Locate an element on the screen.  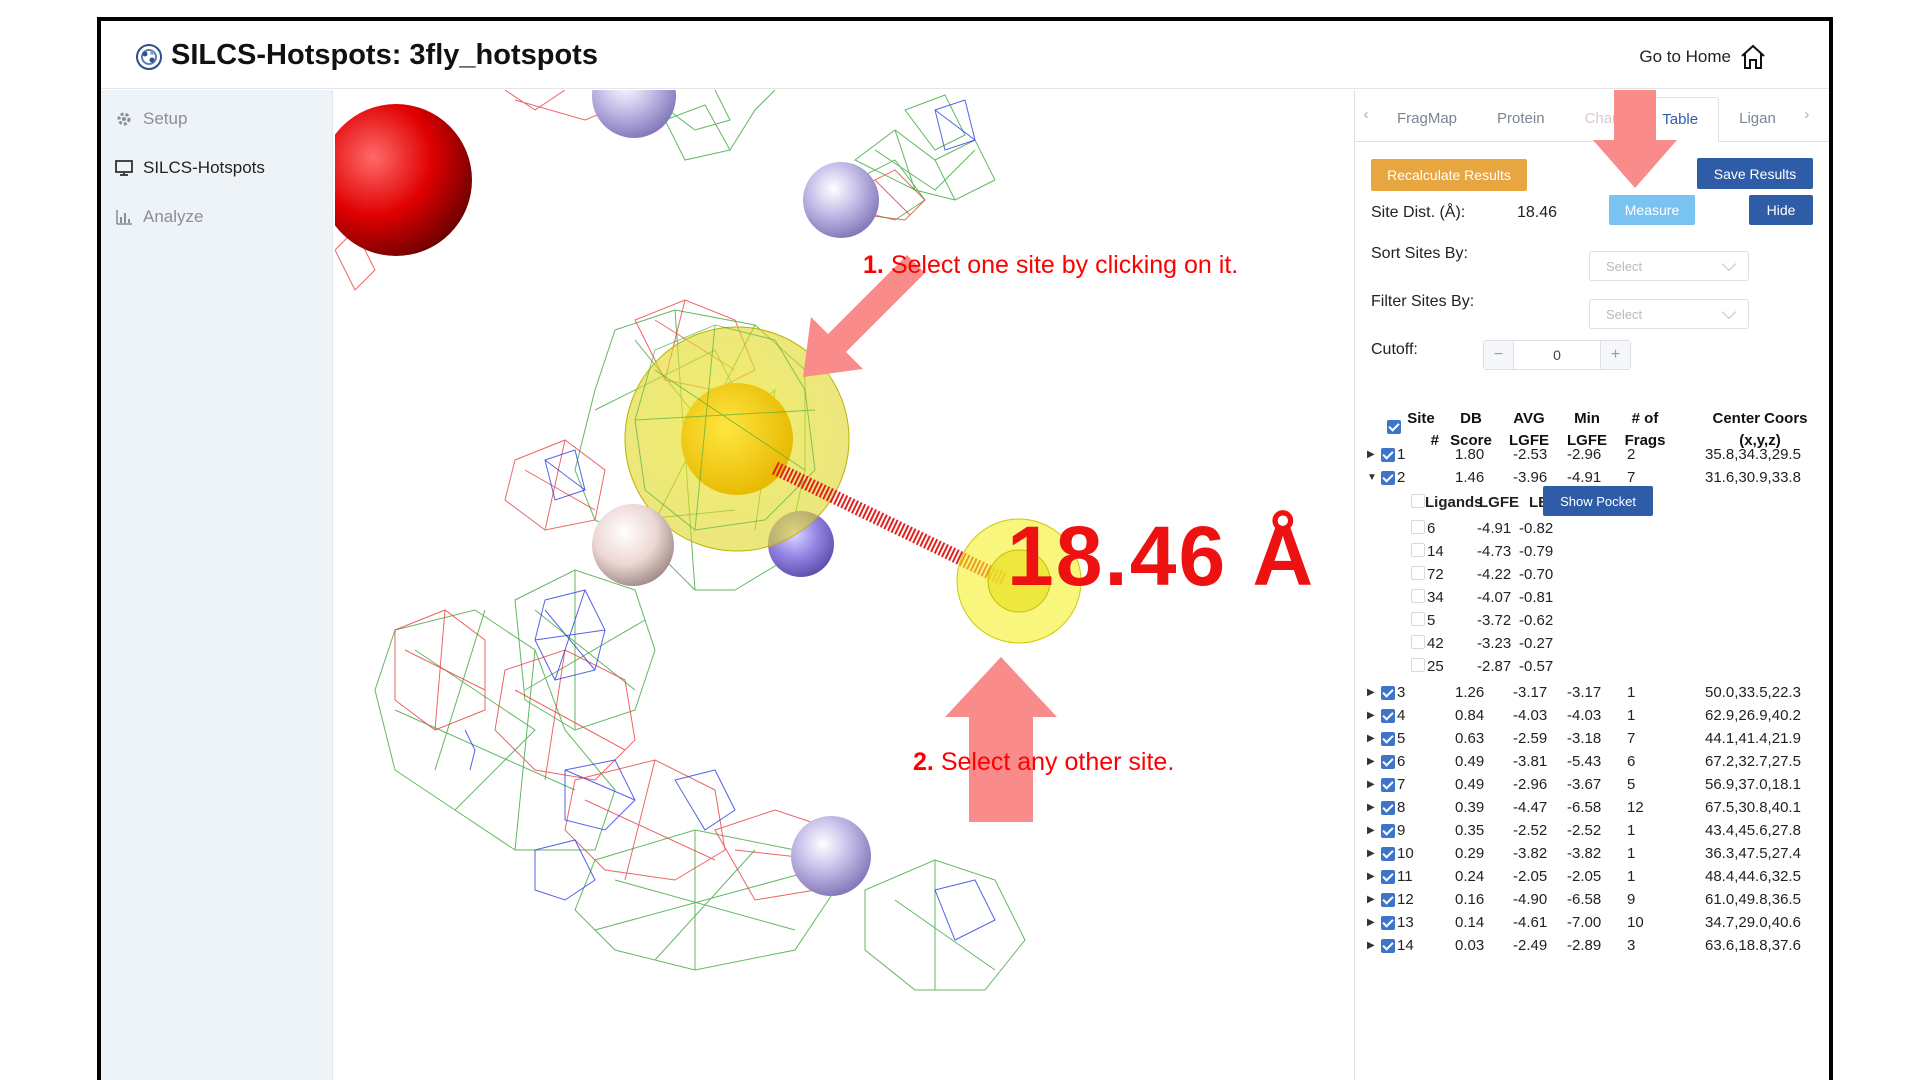
show-pocket-button: Show Pocket is located at coordinates (1598, 501).